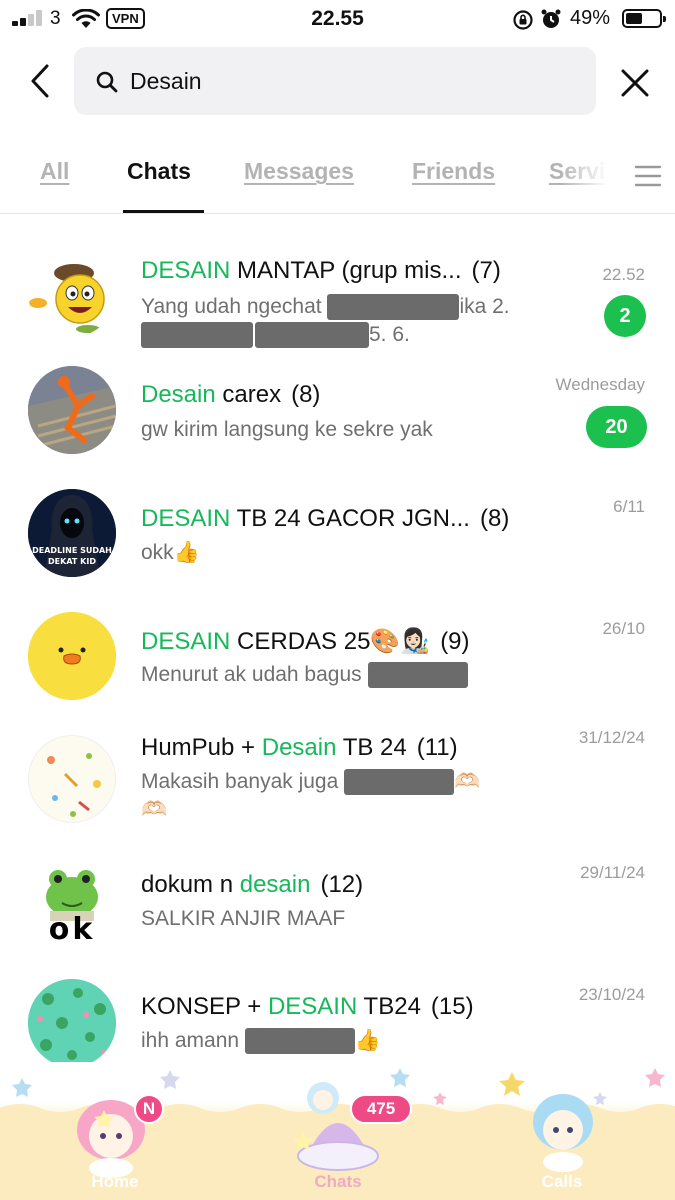 This screenshot has width=675, height=1200. Describe the element at coordinates (455, 641) in the screenshot. I see `member-count: (9)` at that location.